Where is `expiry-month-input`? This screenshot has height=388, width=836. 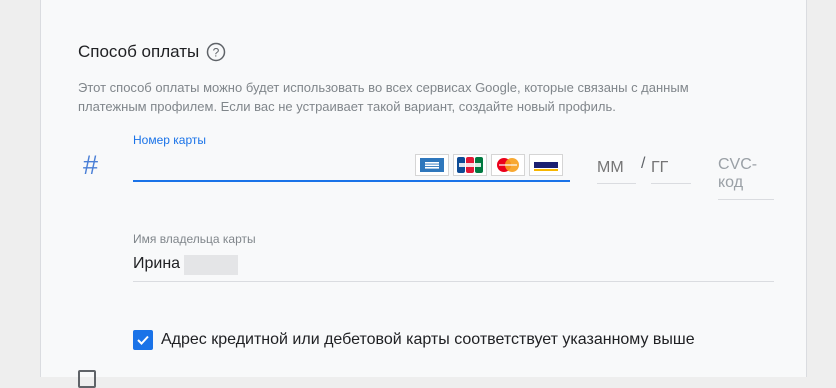 expiry-month-input is located at coordinates (616, 168).